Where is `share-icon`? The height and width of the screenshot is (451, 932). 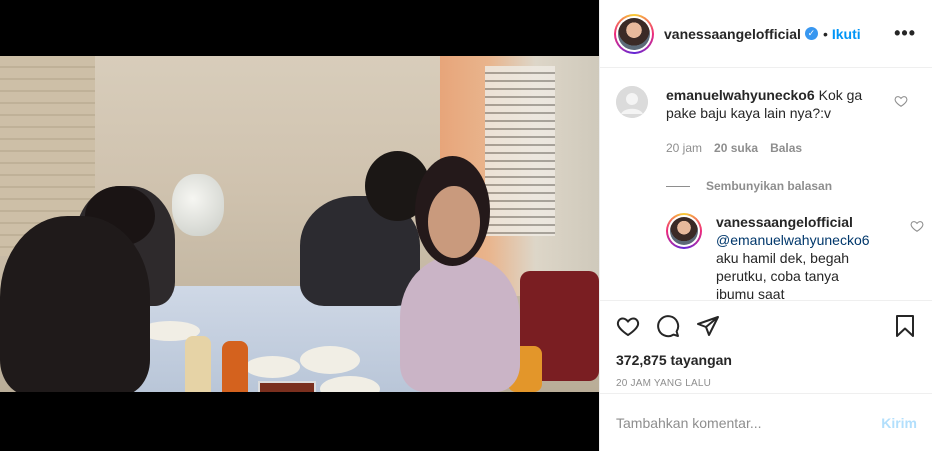
share-icon is located at coordinates (708, 326).